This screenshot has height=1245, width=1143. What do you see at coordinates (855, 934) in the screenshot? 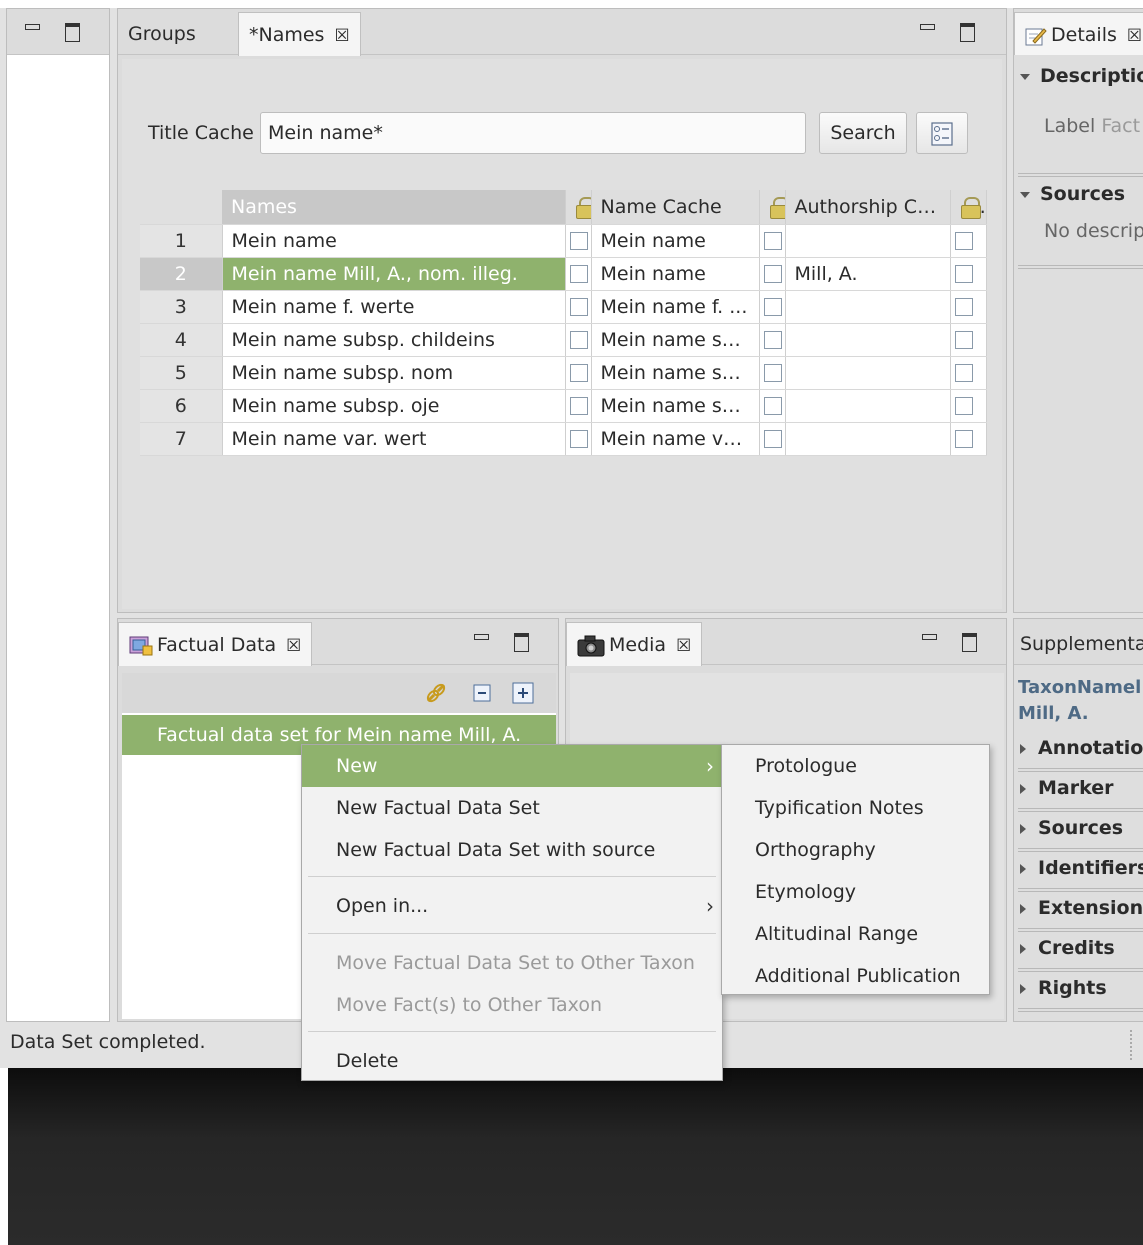
I see `submenu-item-altitudinal-range: Altitudinal Range` at bounding box center [855, 934].